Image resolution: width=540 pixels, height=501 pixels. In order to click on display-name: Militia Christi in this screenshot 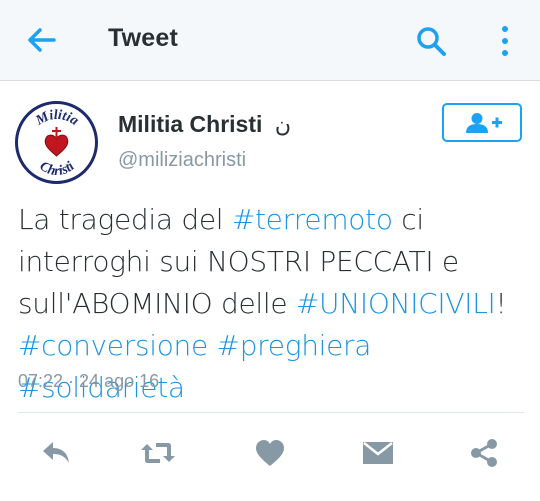, I will do `click(190, 124)`.